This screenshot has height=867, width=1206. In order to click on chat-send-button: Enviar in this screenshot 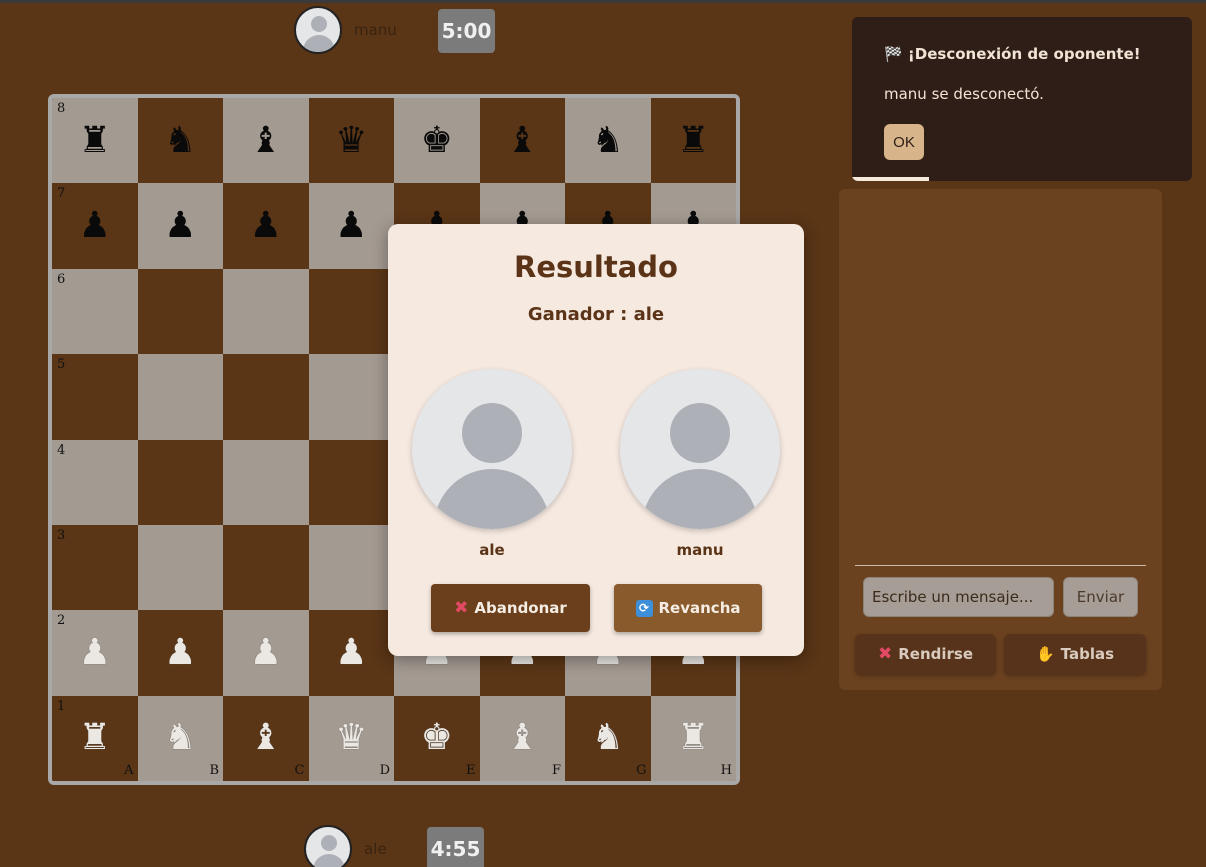, I will do `click(1100, 597)`.